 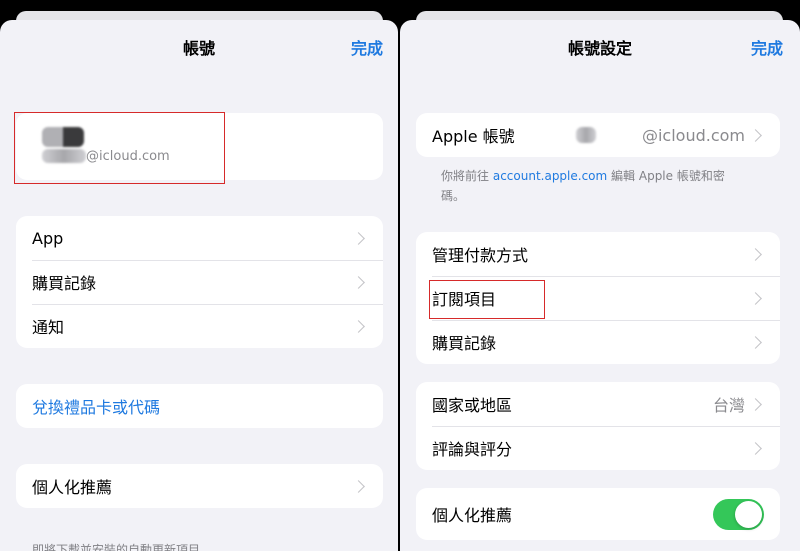 I want to click on country-value: 台灣, so click(x=728, y=405).